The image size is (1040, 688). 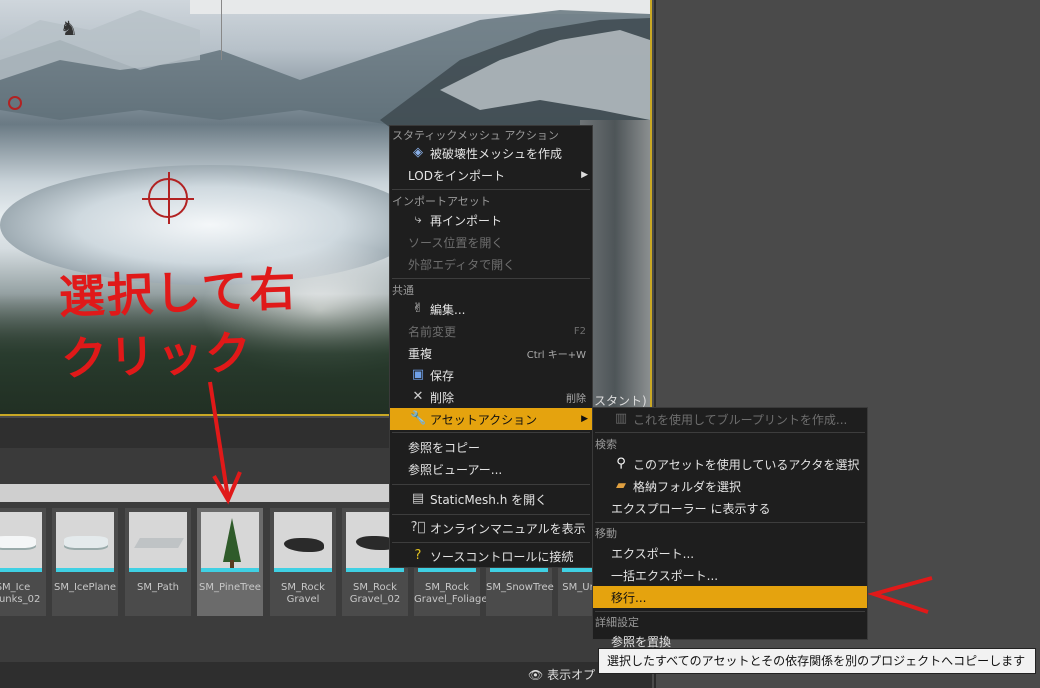 What do you see at coordinates (158, 587) in the screenshot?
I see `asset-label: SM_Path` at bounding box center [158, 587].